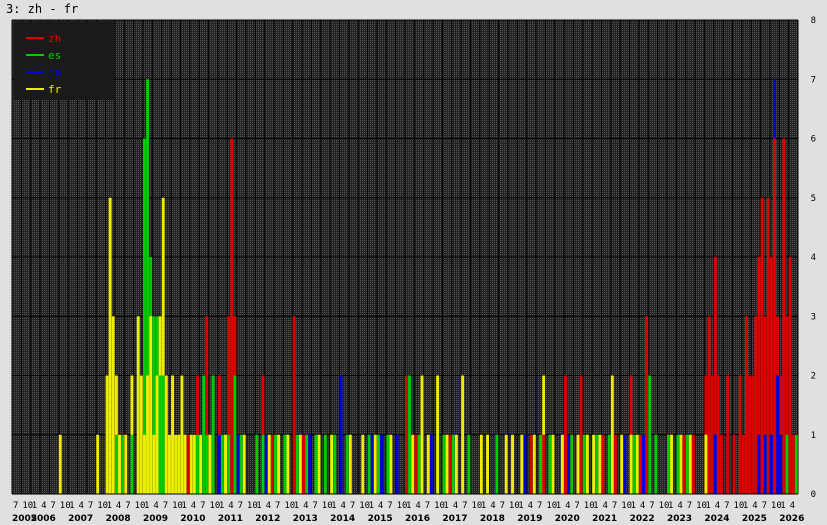  Describe the element at coordinates (230, 519) in the screenshot. I see `x-year-label: 2011` at that location.